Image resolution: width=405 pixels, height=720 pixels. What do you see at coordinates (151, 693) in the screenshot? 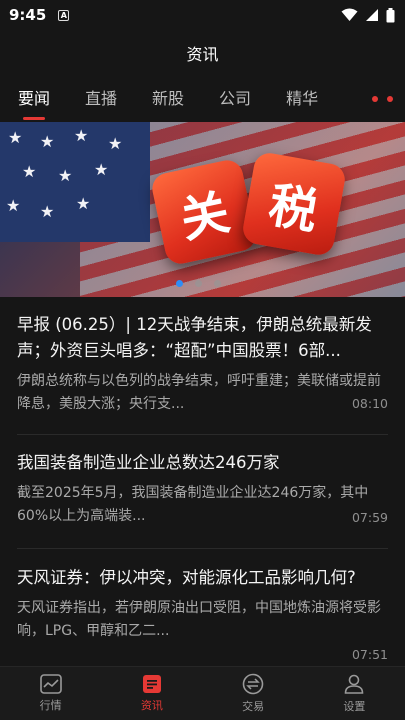
I see `nav-news: 资讯` at bounding box center [151, 693].